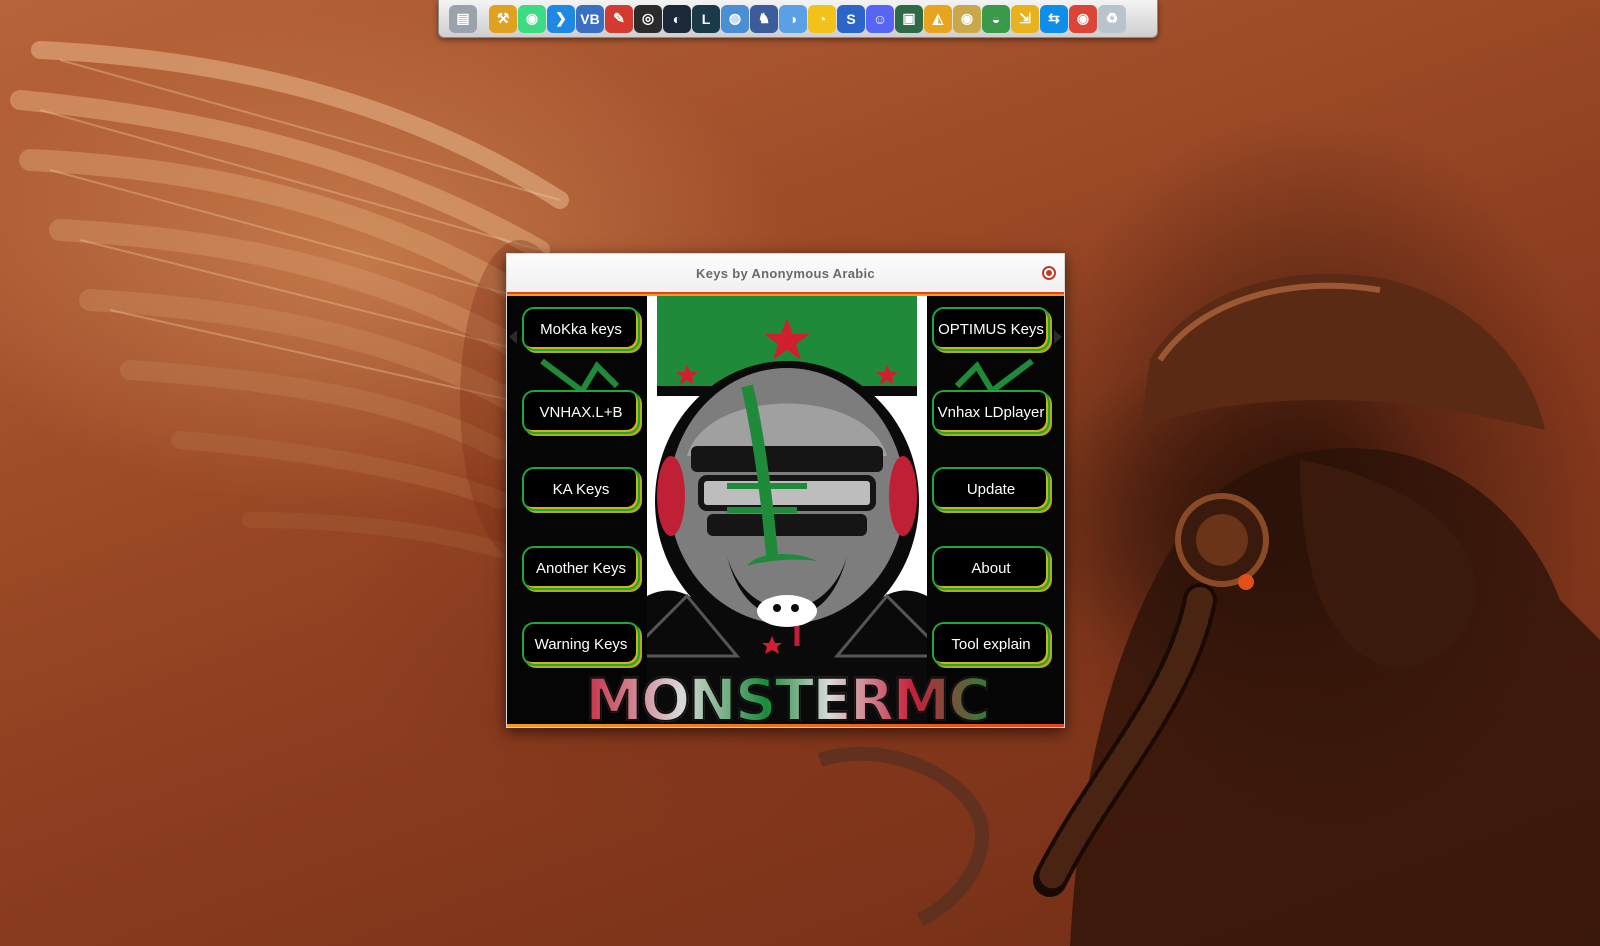  What do you see at coordinates (991, 644) in the screenshot?
I see `tool-explain-button: Tool explain` at bounding box center [991, 644].